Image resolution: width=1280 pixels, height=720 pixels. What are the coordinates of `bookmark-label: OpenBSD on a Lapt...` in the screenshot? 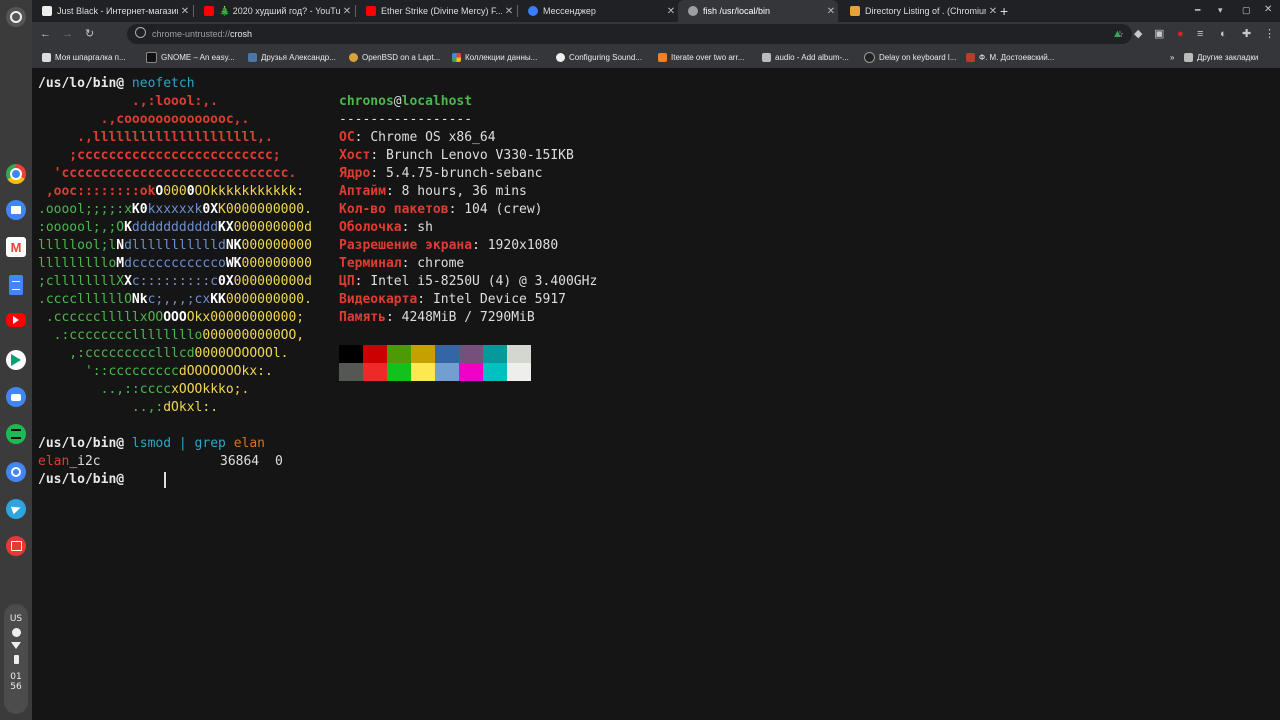 It's located at (401, 57).